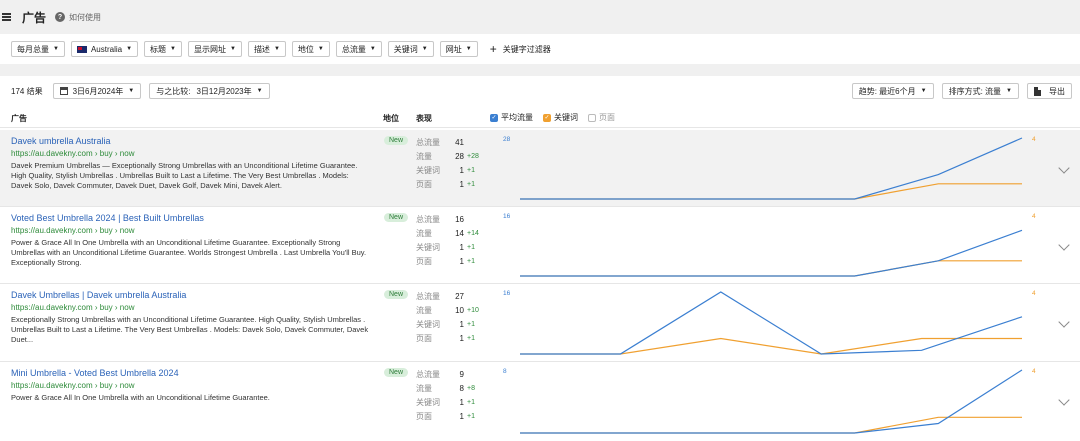 This screenshot has width=1080, height=441. Describe the element at coordinates (458, 49) in the screenshot. I see `filter-url: 网址 ▼` at that location.